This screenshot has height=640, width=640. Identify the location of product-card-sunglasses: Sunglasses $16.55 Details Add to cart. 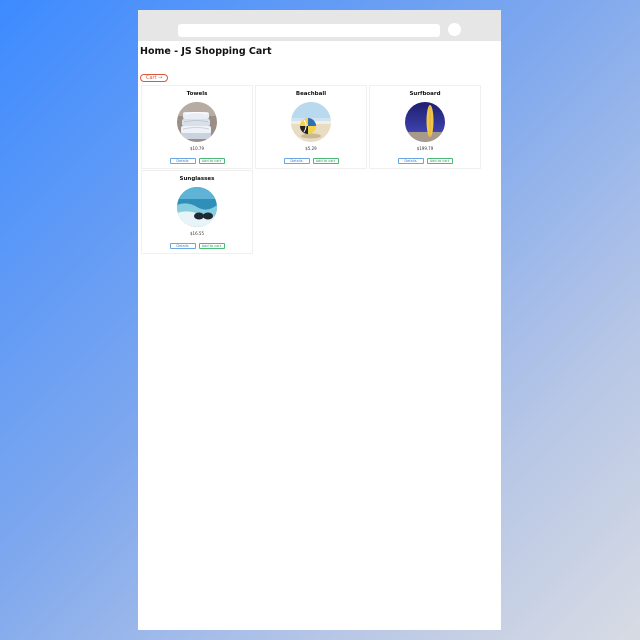
(197, 212).